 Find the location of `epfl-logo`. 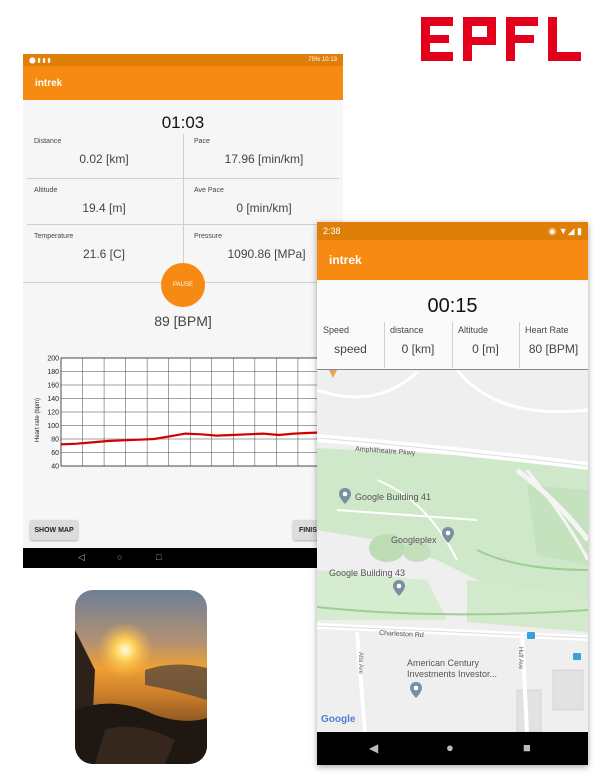

epfl-logo is located at coordinates (501, 39).